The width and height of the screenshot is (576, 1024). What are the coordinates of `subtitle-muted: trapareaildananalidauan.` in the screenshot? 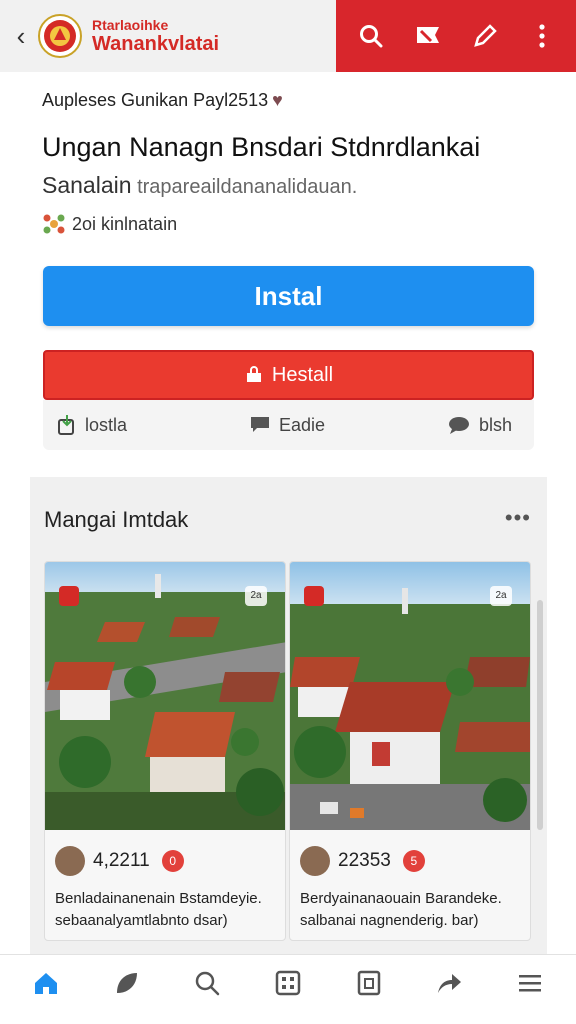 It's located at (244, 187).